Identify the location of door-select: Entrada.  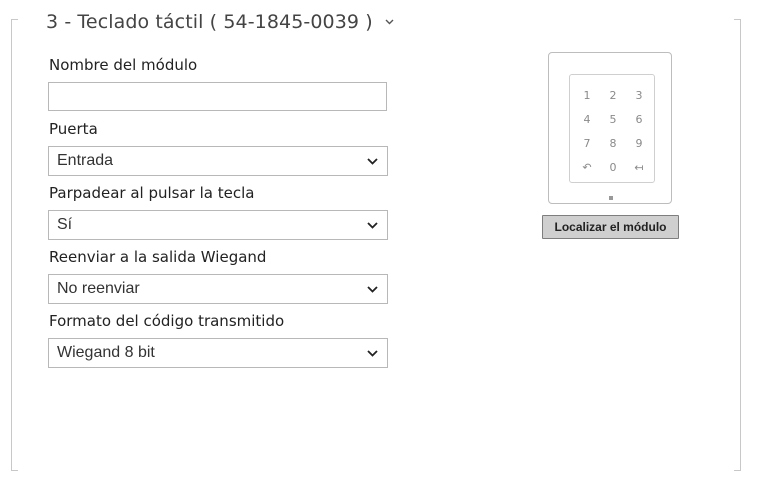
(218, 161).